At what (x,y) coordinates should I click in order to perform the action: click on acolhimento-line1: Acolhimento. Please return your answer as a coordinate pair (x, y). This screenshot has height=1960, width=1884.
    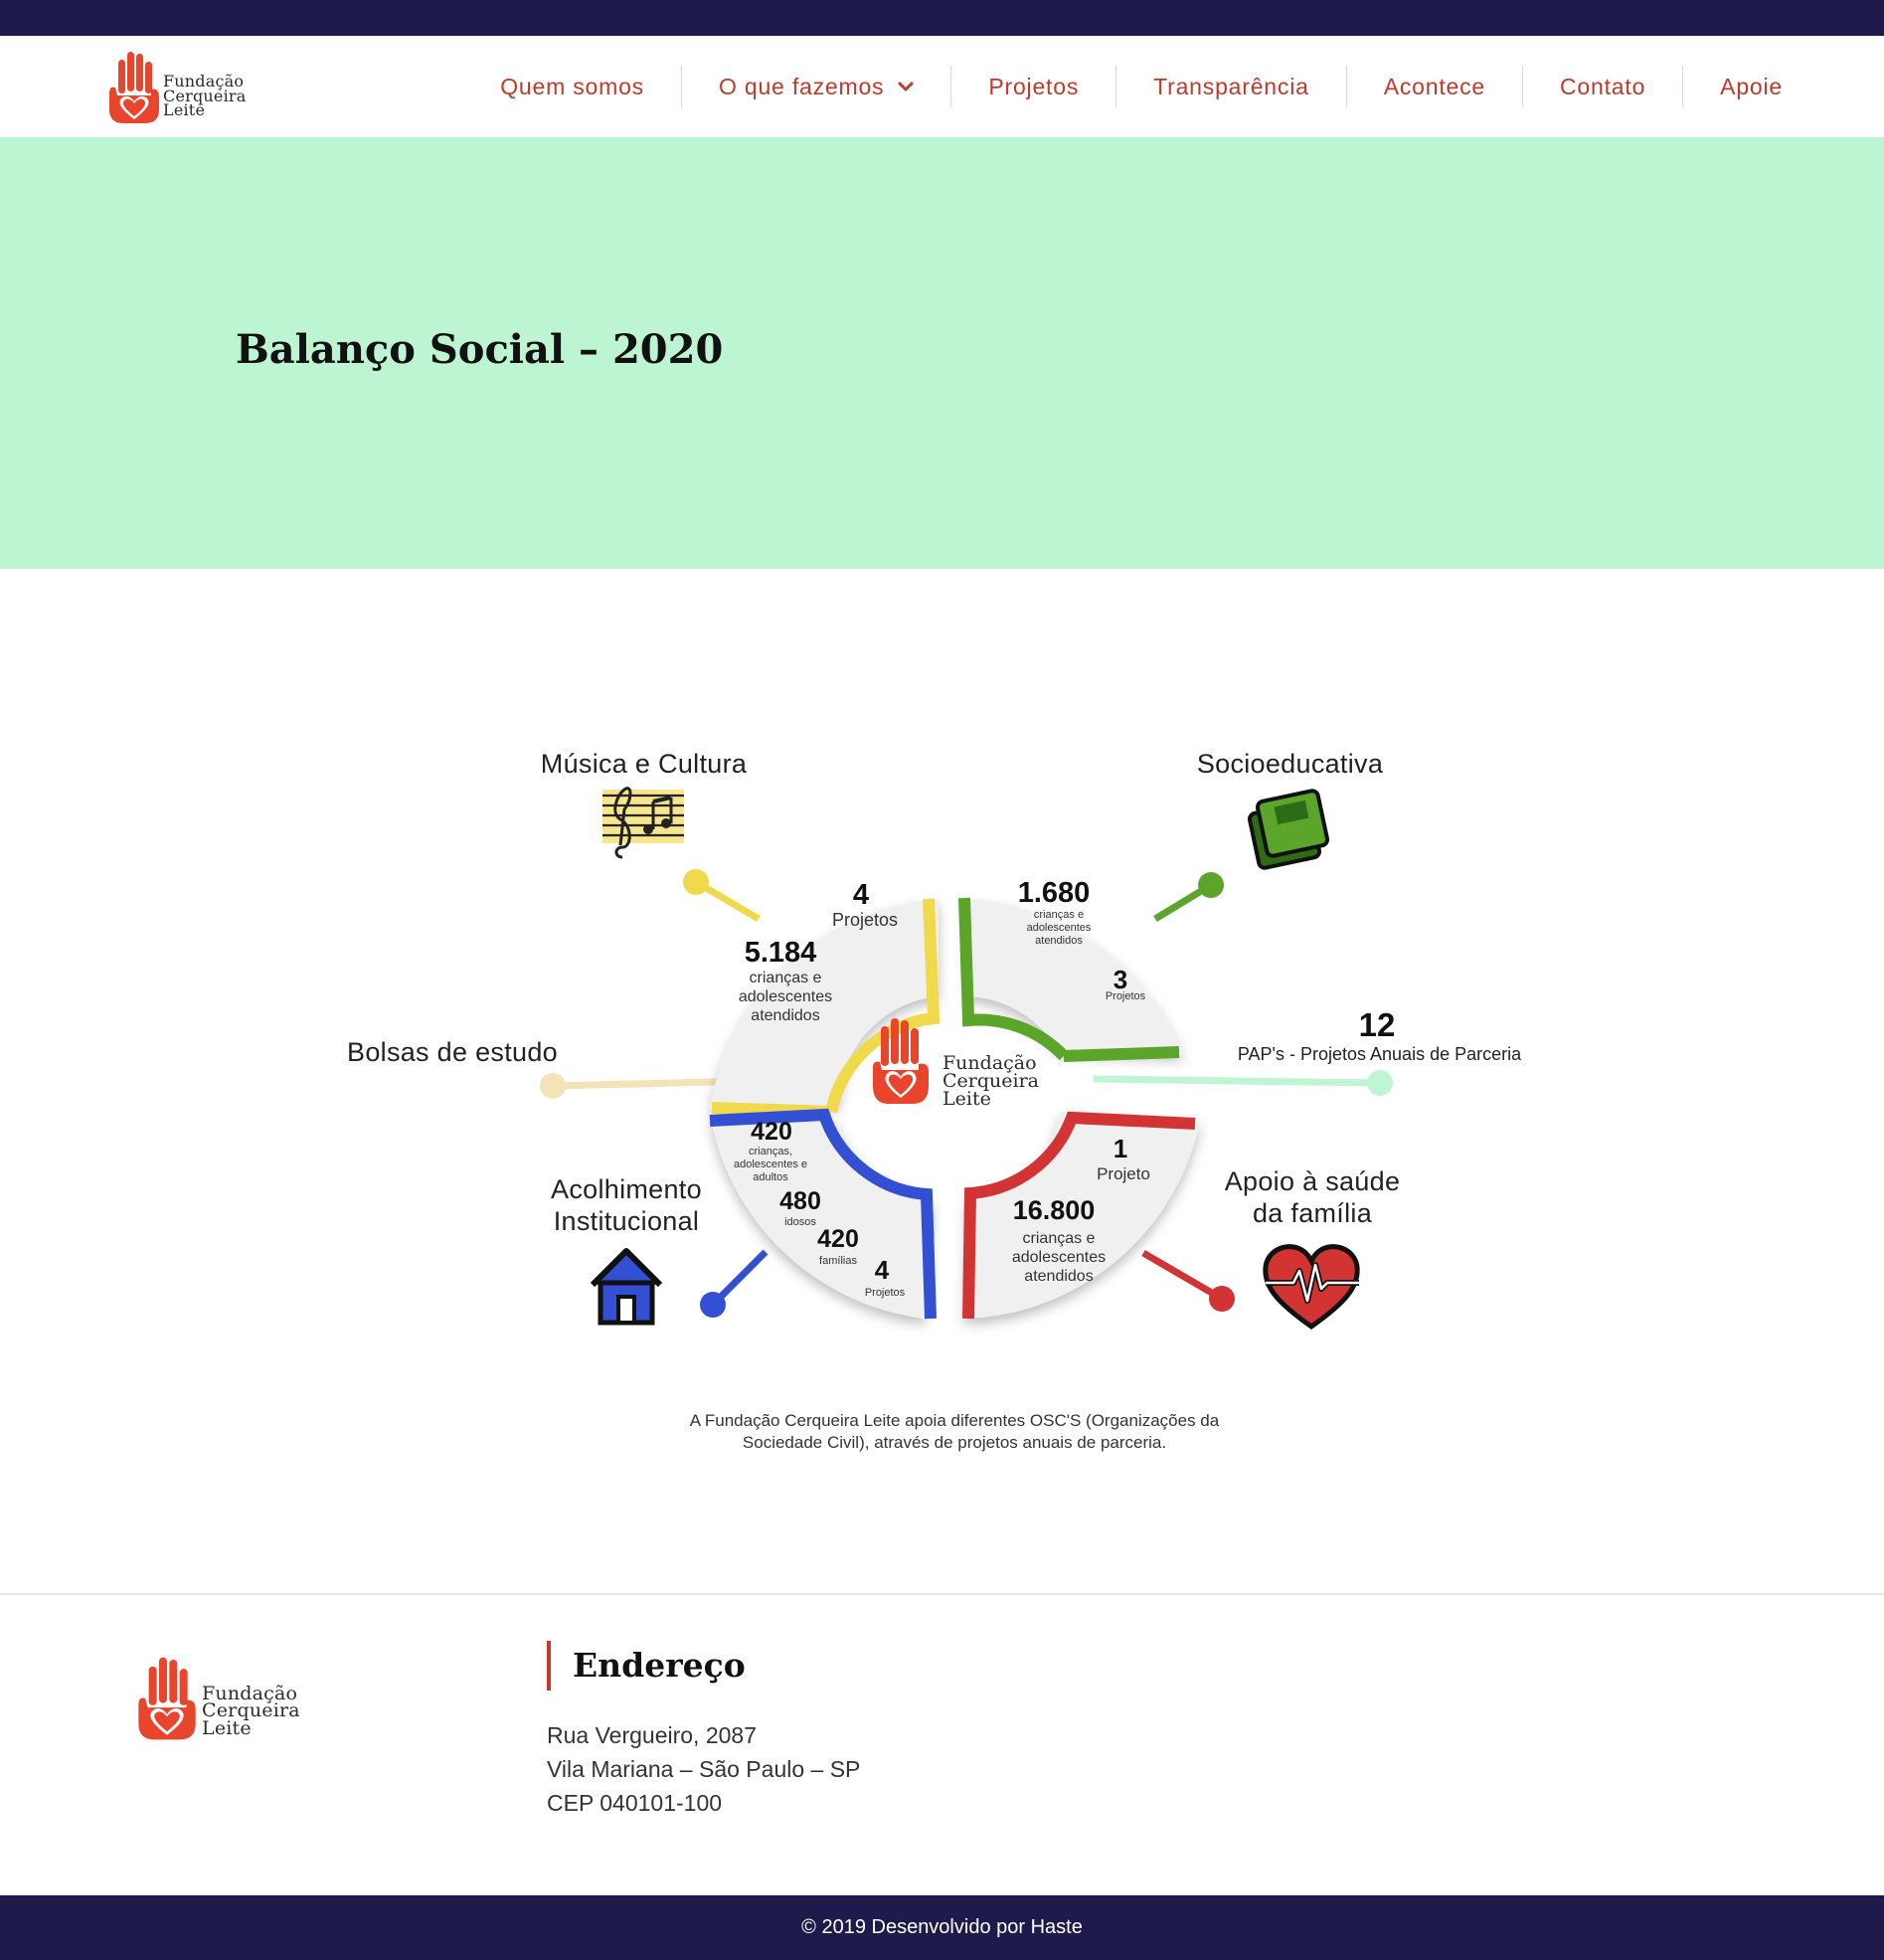
    Looking at the image, I should click on (627, 1189).